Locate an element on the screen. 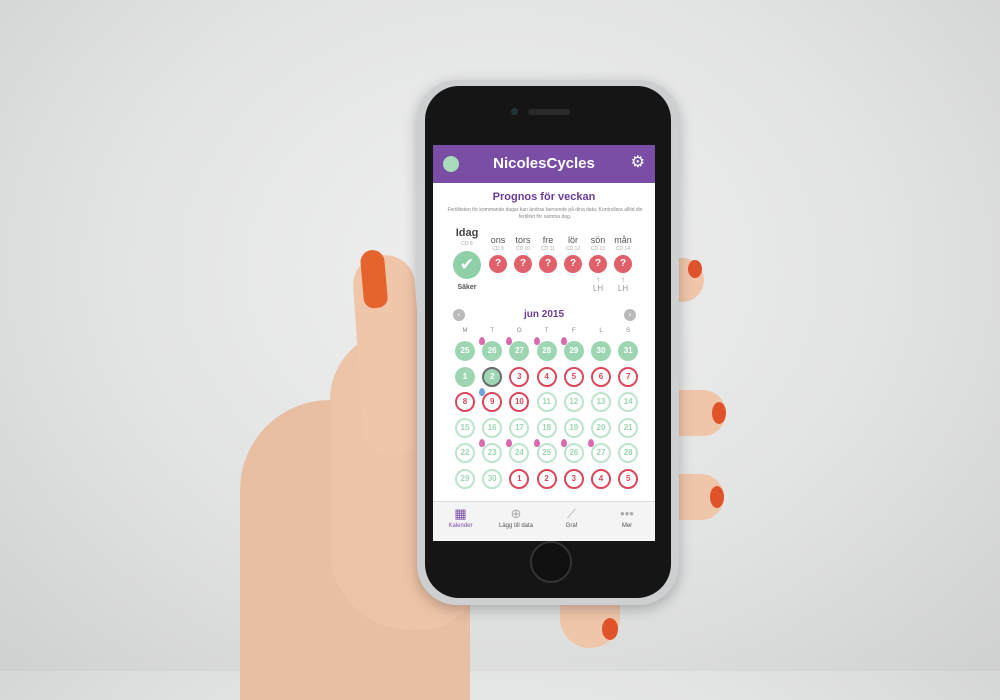 The height and width of the screenshot is (700, 1000). calendar-day: 11 is located at coordinates (546, 402).